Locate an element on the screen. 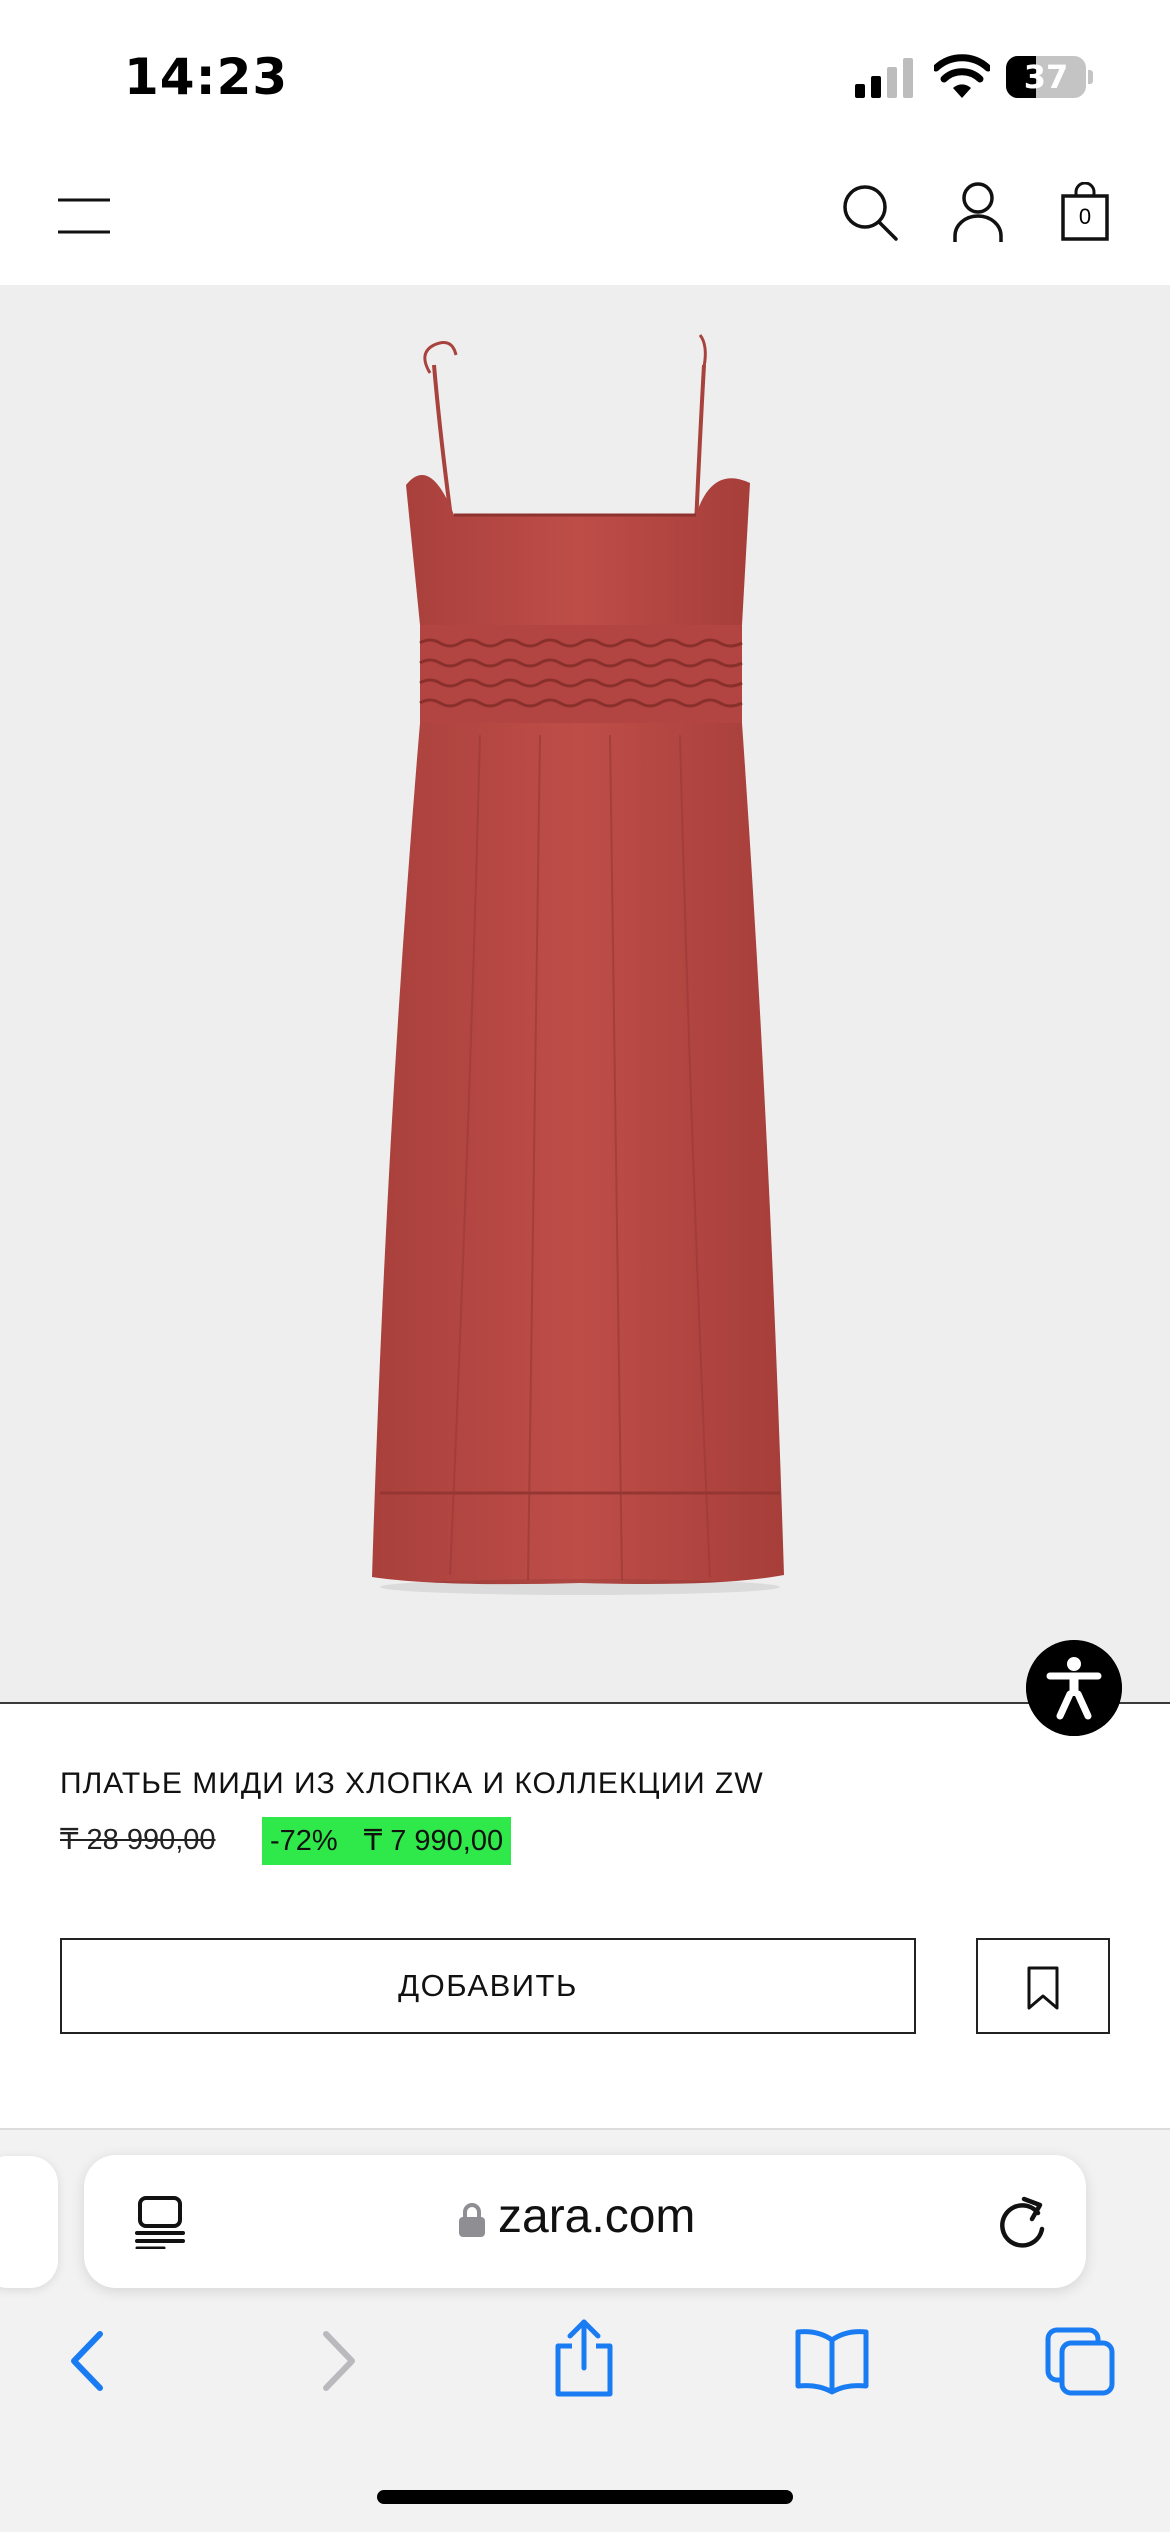 The image size is (1170, 2532). back-icon is located at coordinates (87, 2361).